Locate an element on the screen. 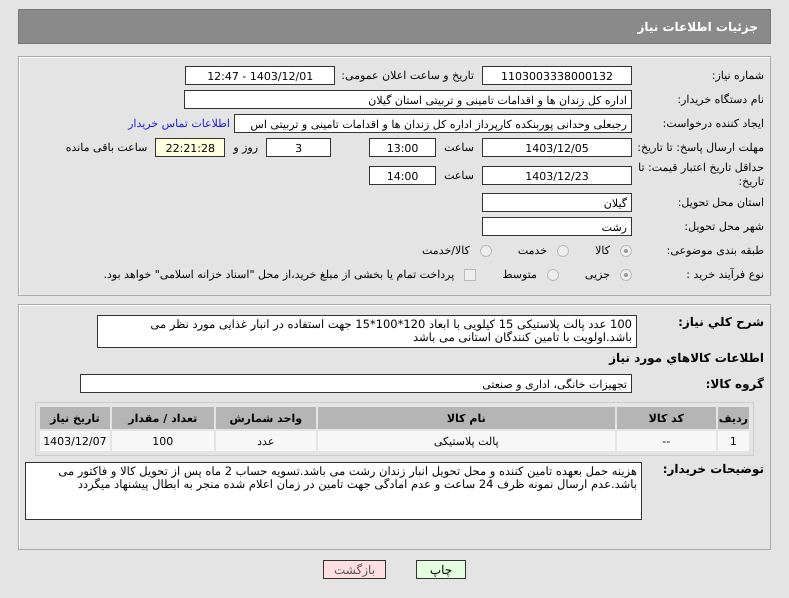  field-label: گروه کالا: is located at coordinates (734, 383).